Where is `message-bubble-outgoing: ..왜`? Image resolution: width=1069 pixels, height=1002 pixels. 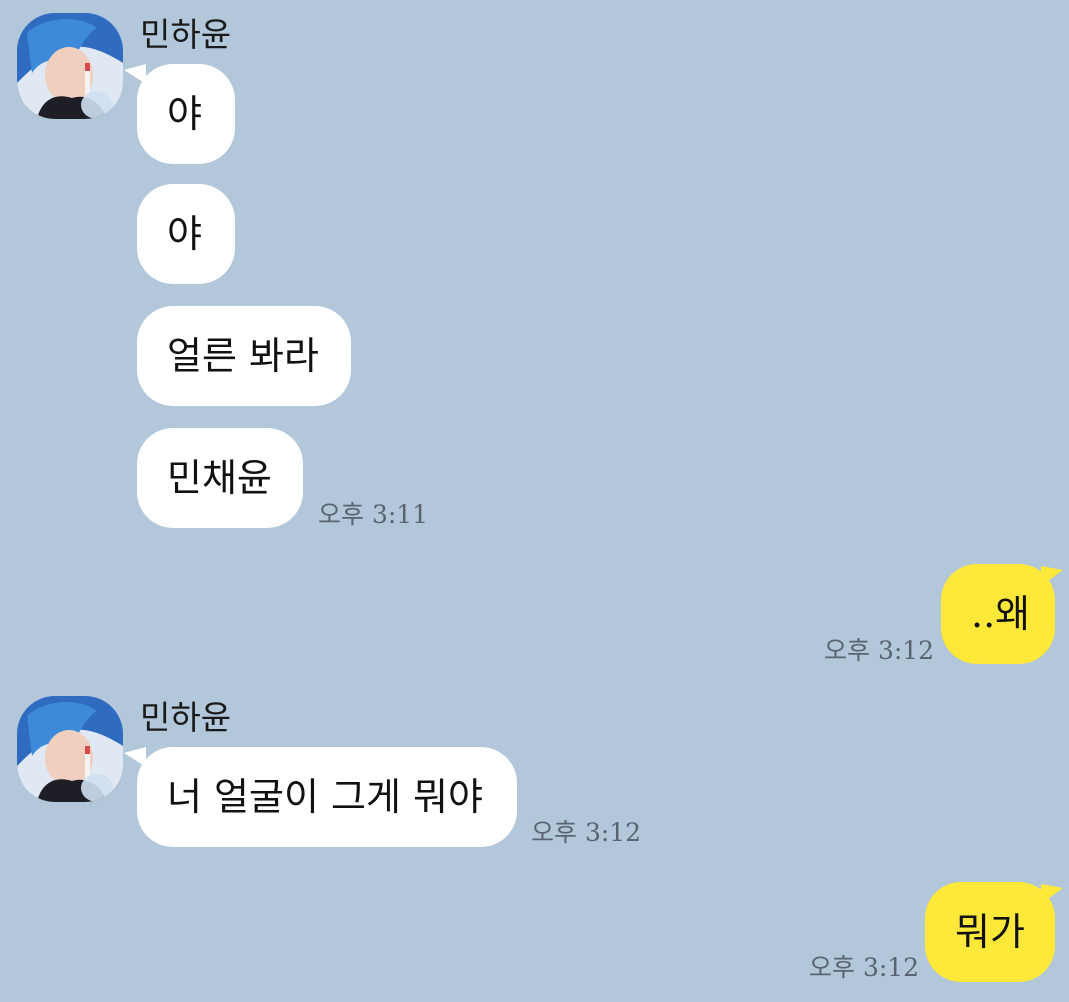 message-bubble-outgoing: ..왜 is located at coordinates (998, 614).